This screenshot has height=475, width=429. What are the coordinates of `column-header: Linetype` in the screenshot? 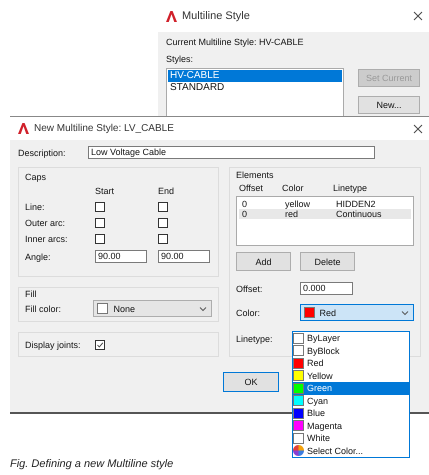 It's located at (350, 188).